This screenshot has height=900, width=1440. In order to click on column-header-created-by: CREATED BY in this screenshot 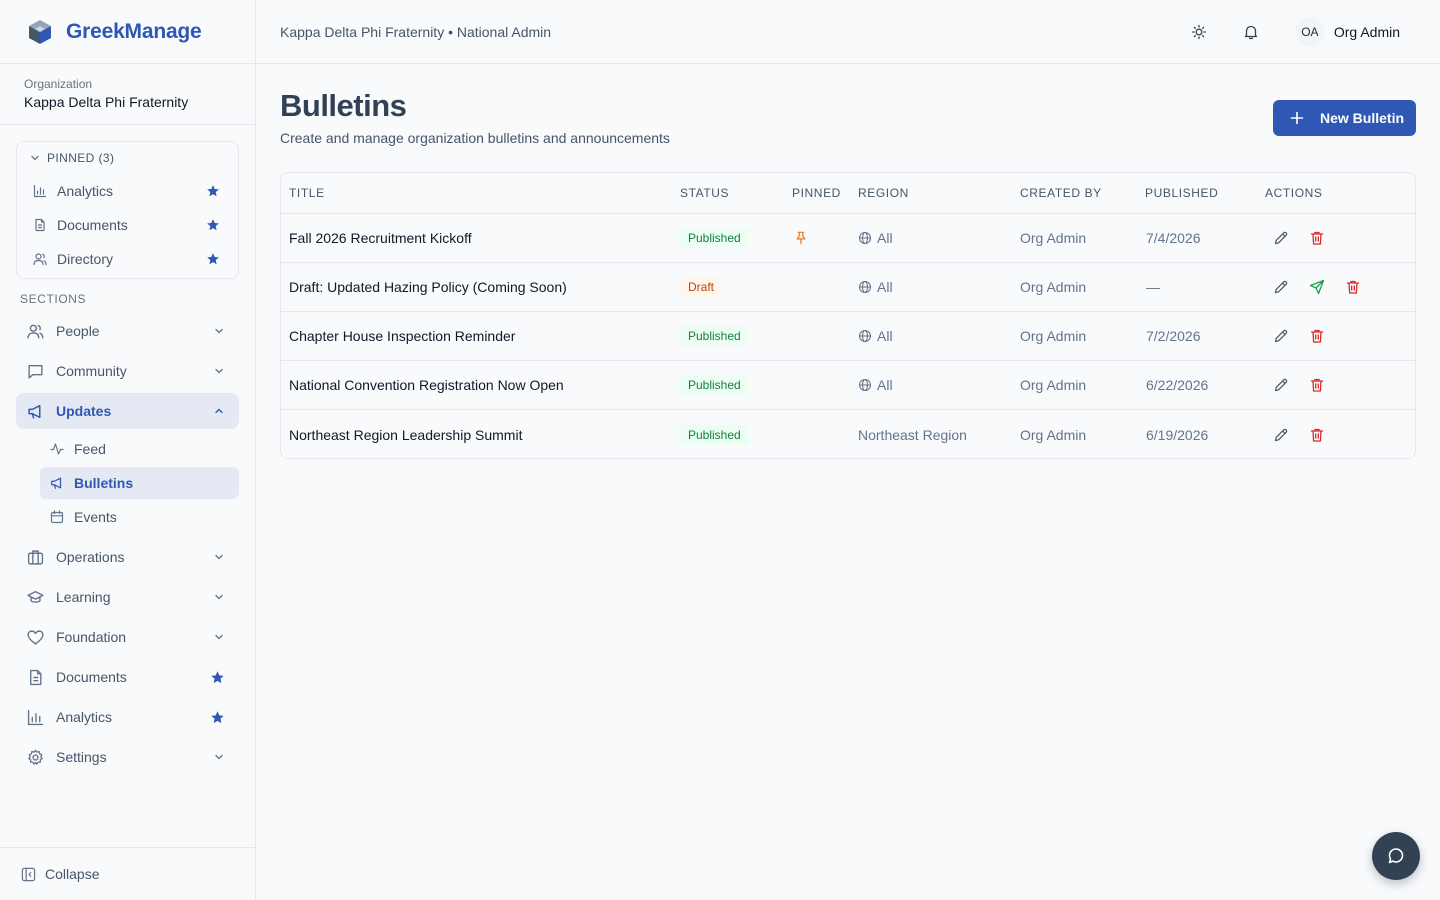, I will do `click(1061, 193)`.